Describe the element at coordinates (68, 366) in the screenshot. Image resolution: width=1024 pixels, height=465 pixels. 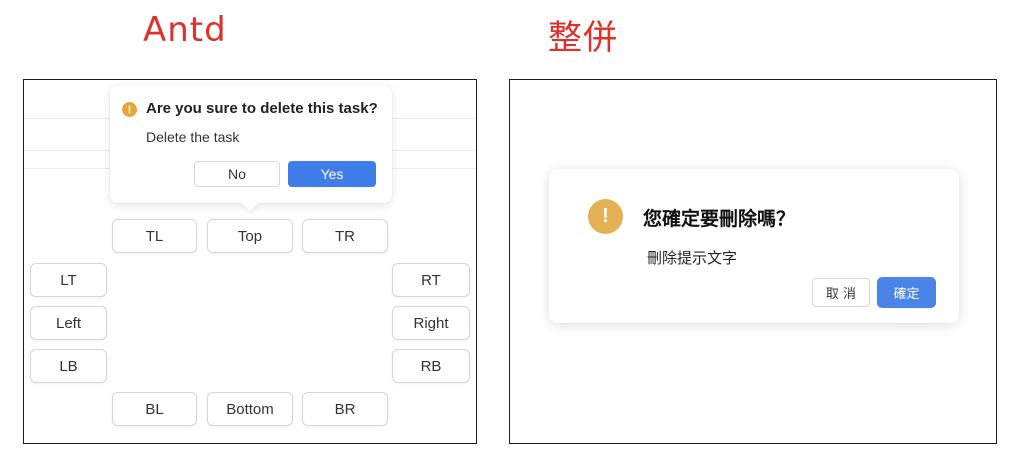
I see `placement-button-lb: LB` at that location.